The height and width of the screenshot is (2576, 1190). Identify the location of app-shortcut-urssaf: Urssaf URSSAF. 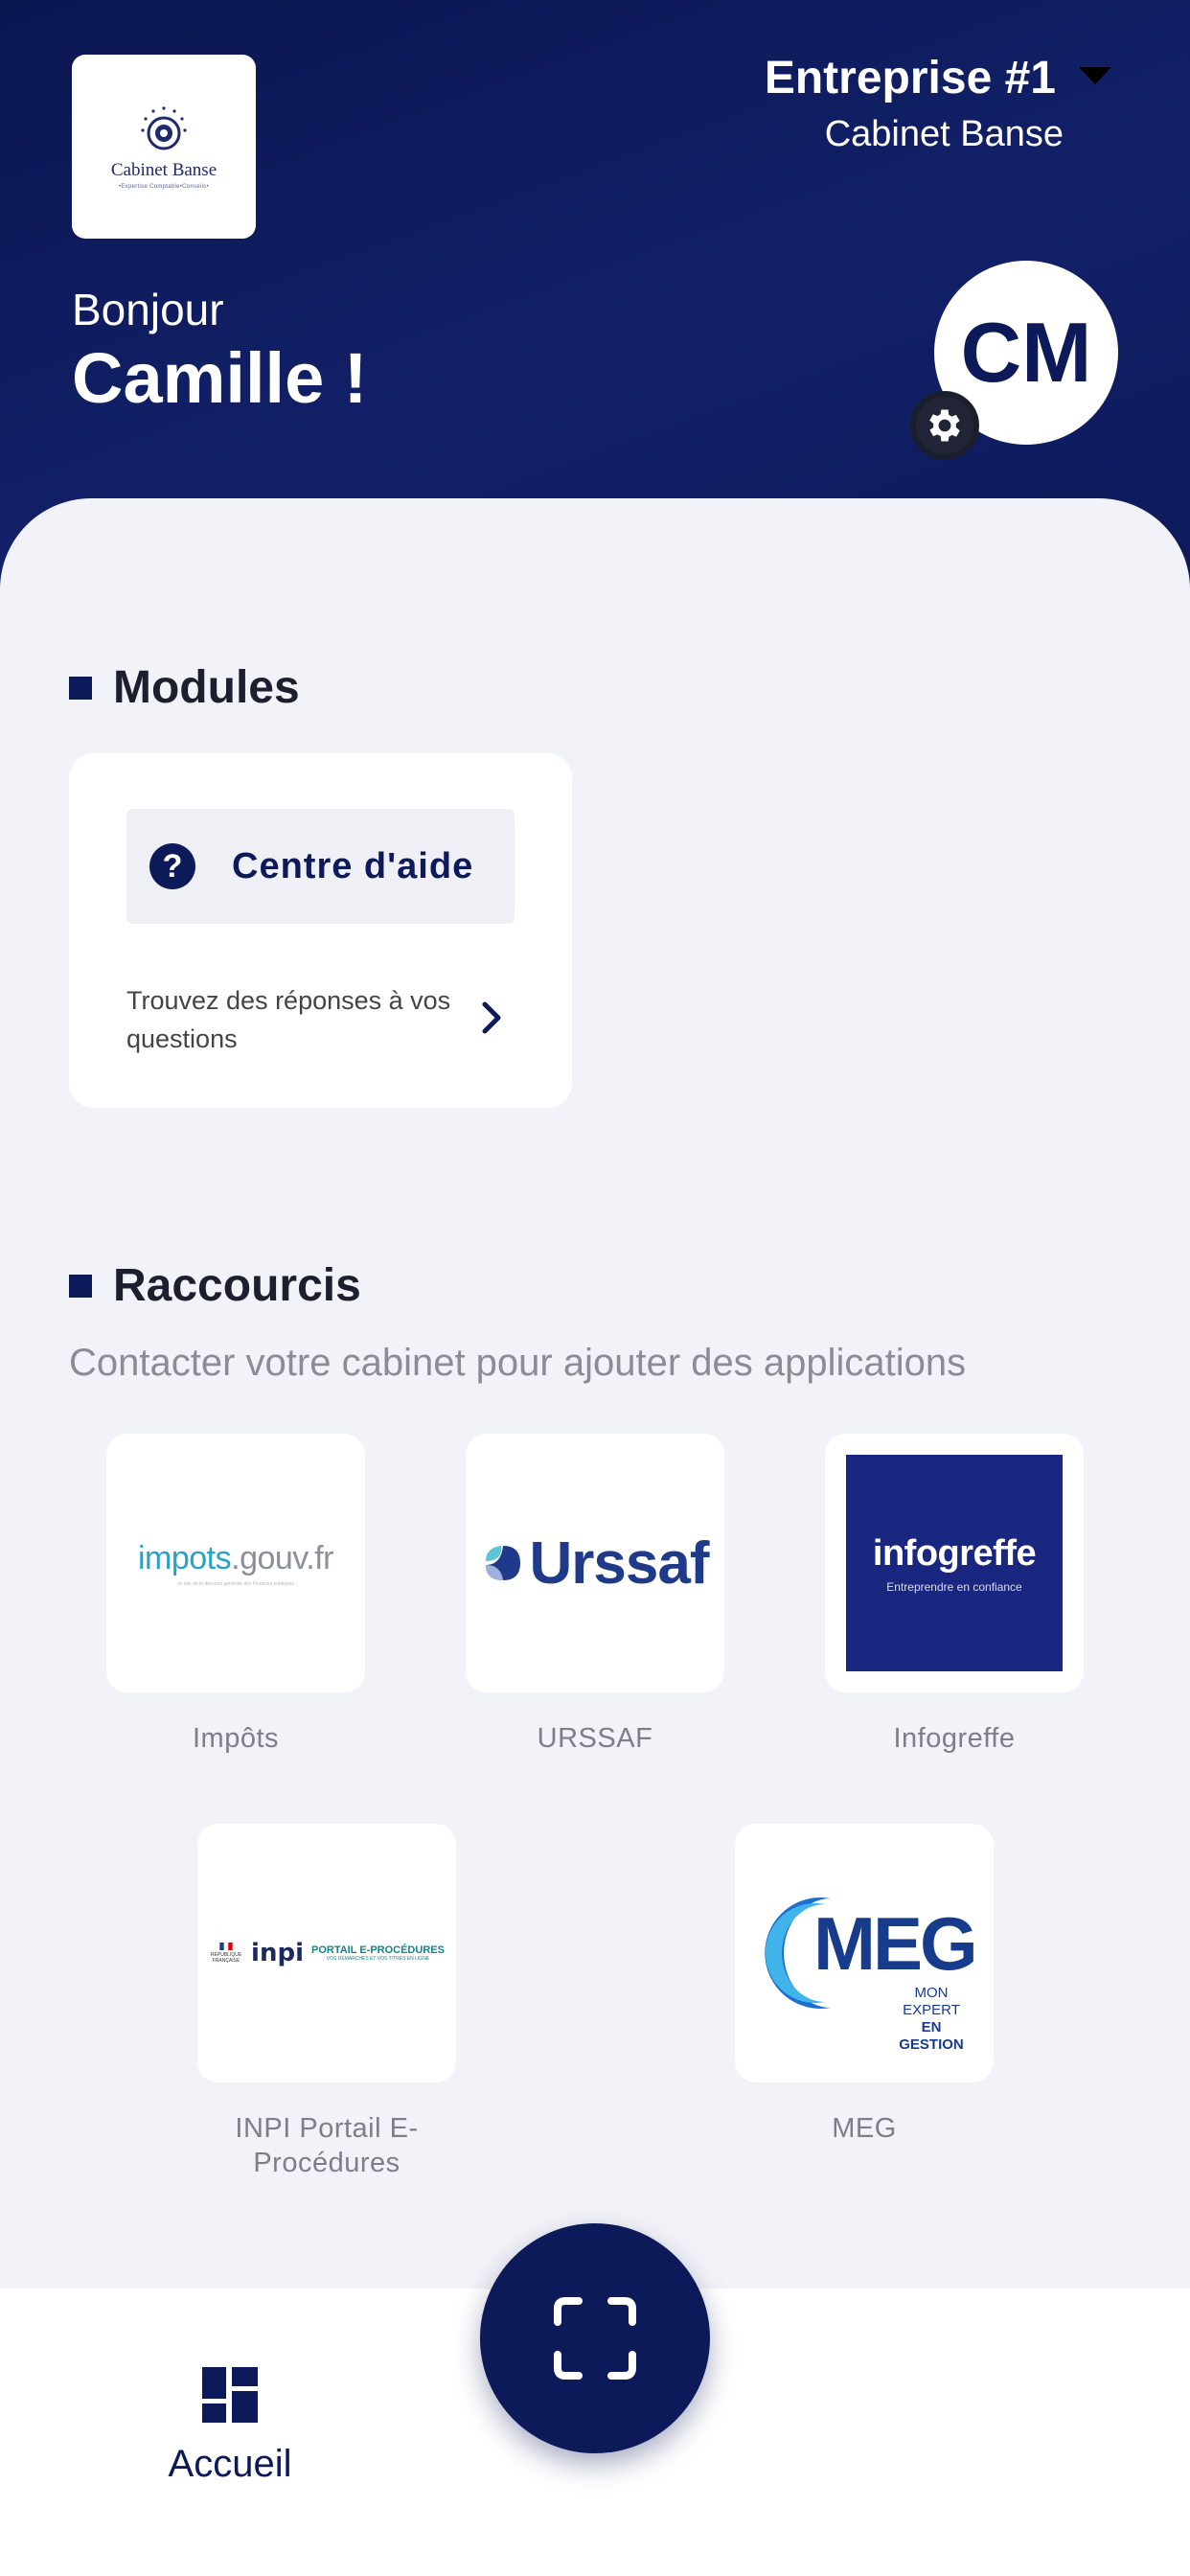
(595, 1595).